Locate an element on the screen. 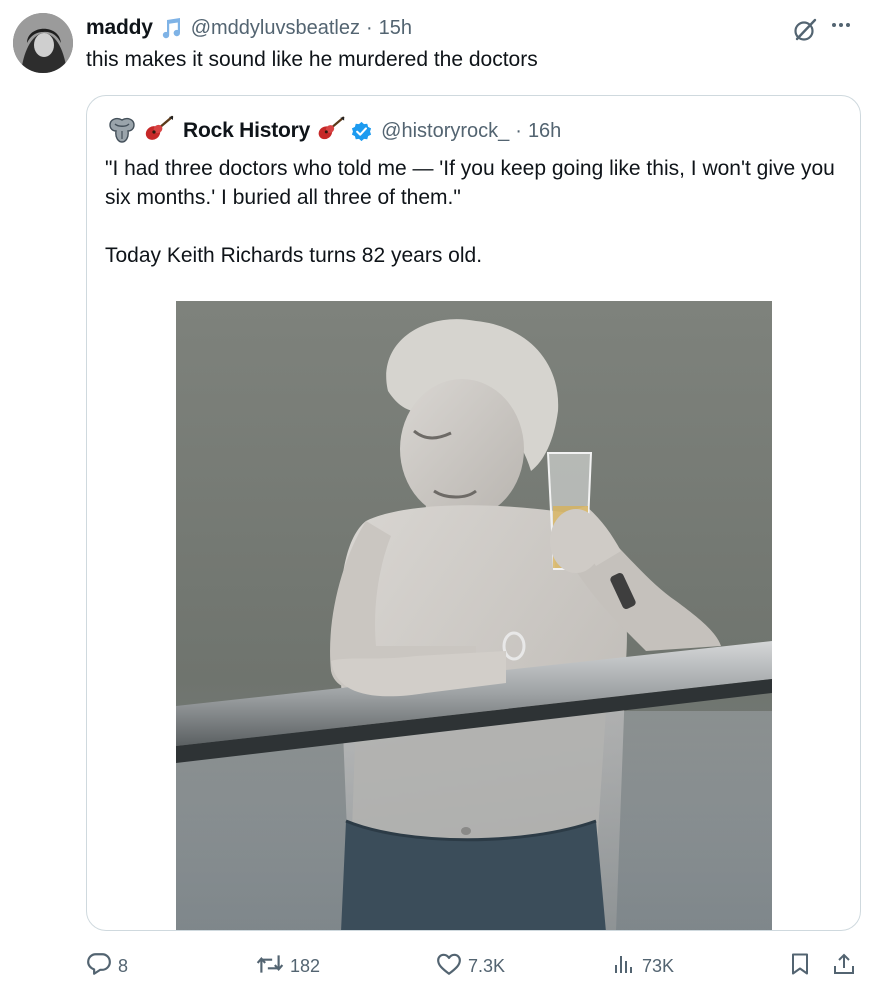  reply-icon is located at coordinates (99, 966).